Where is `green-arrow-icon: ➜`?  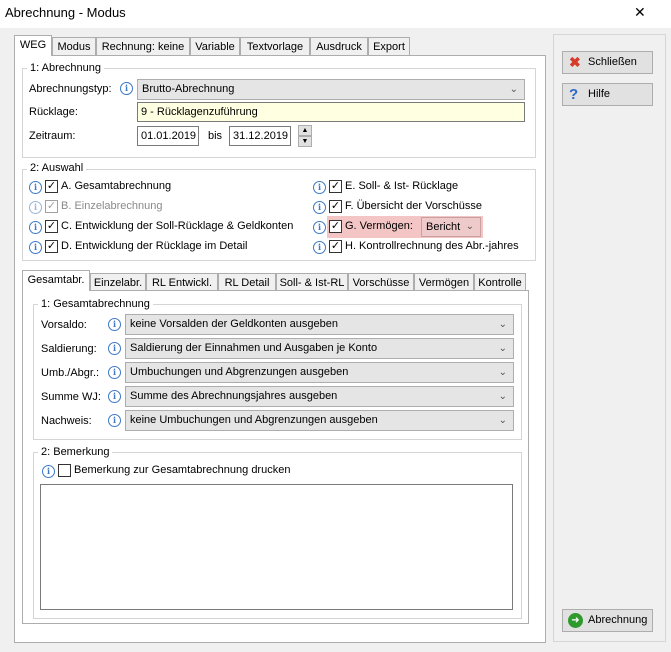
green-arrow-icon: ➜ is located at coordinates (575, 620).